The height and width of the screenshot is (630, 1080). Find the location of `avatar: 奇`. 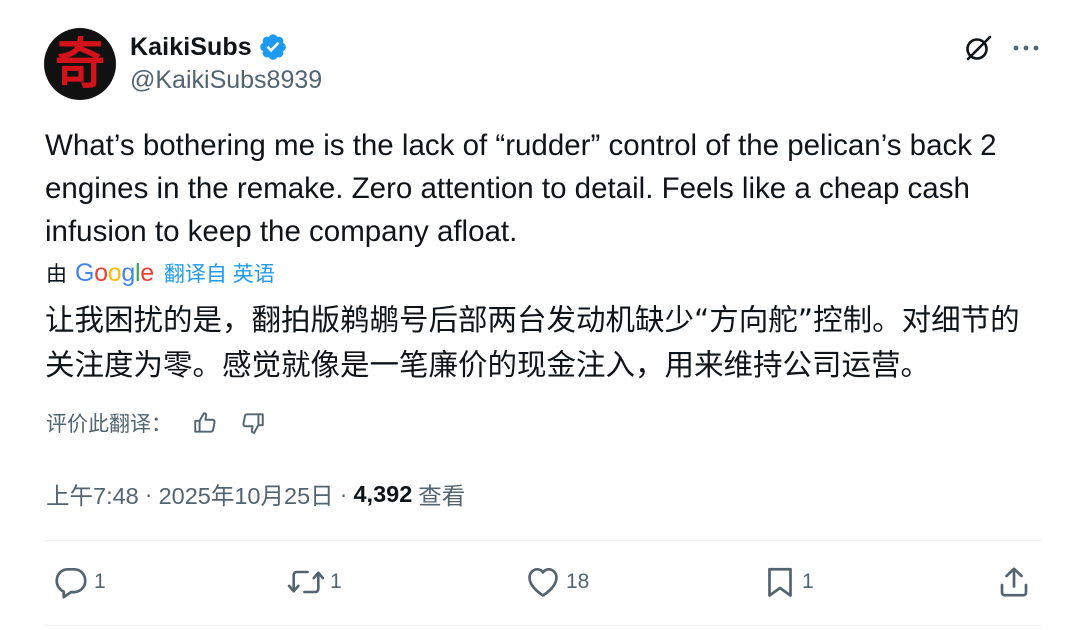

avatar: 奇 is located at coordinates (80, 64).